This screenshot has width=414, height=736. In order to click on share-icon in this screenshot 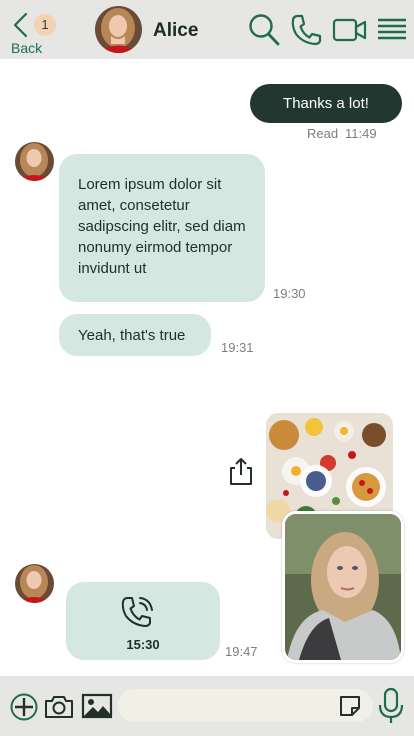, I will do `click(241, 471)`.